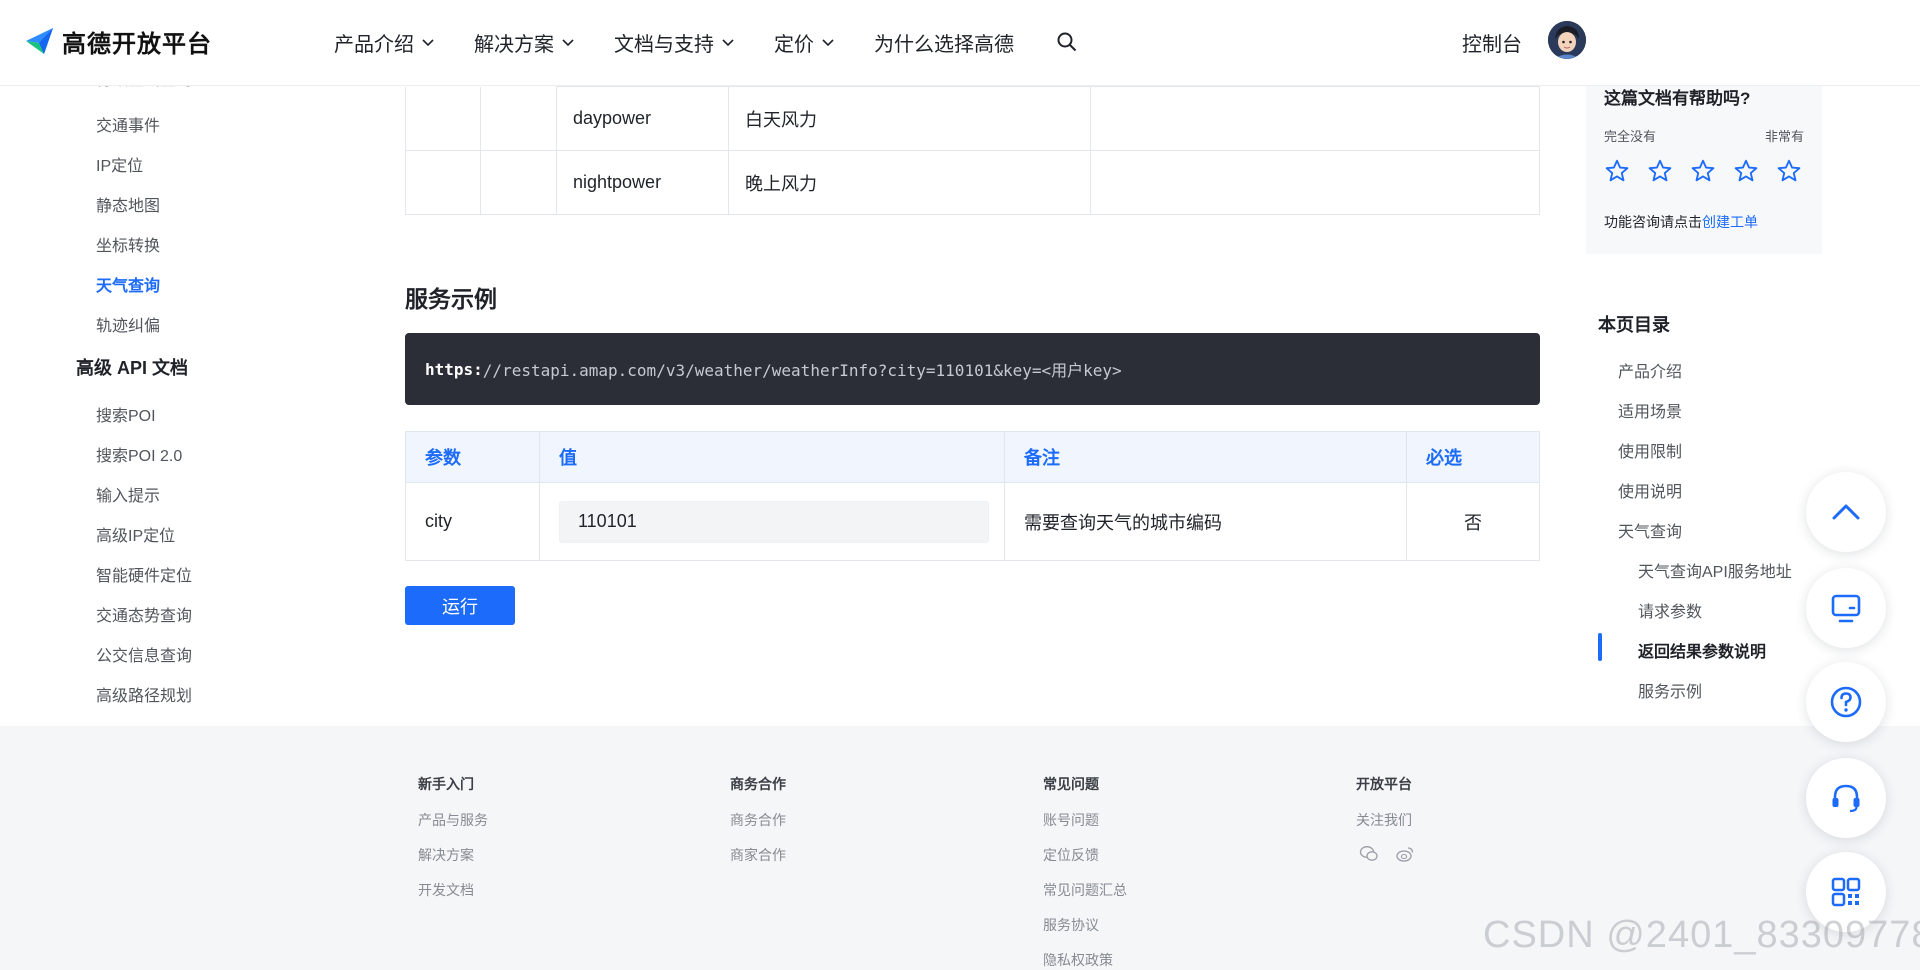 Image resolution: width=1920 pixels, height=970 pixels. Describe the element at coordinates (1784, 136) in the screenshot. I see `rating-high-label: 非常有` at that location.